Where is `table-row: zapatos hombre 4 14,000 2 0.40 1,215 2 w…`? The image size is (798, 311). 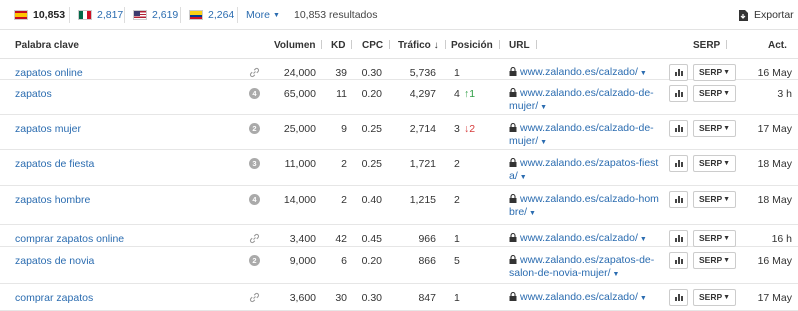
table-row: zapatos hombre 4 14,000 2 0.40 1,215 2 w… is located at coordinates (399, 205).